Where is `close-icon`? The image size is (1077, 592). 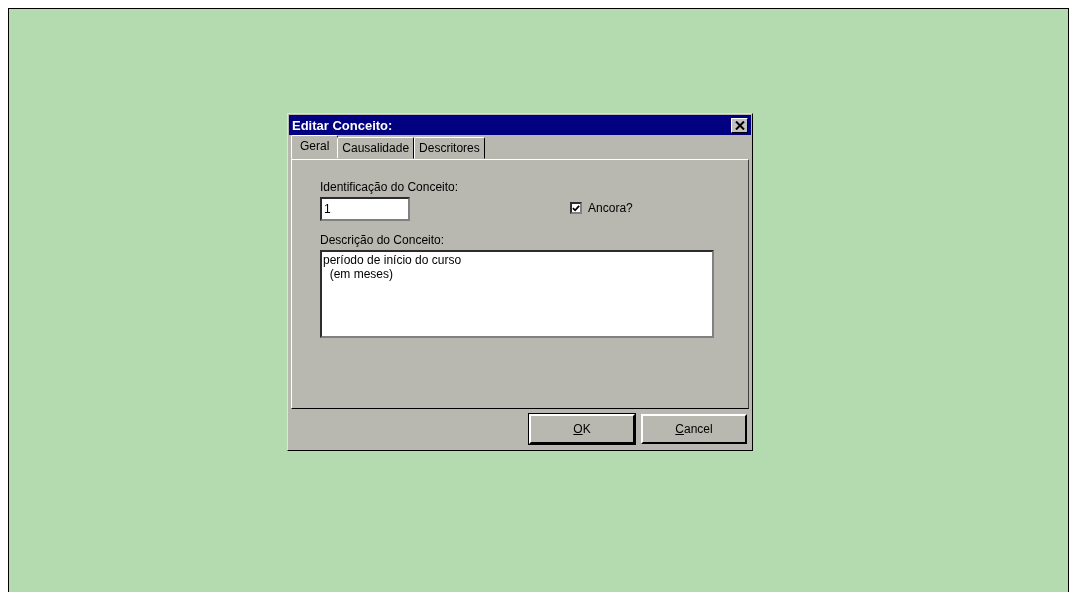
close-icon is located at coordinates (739, 125).